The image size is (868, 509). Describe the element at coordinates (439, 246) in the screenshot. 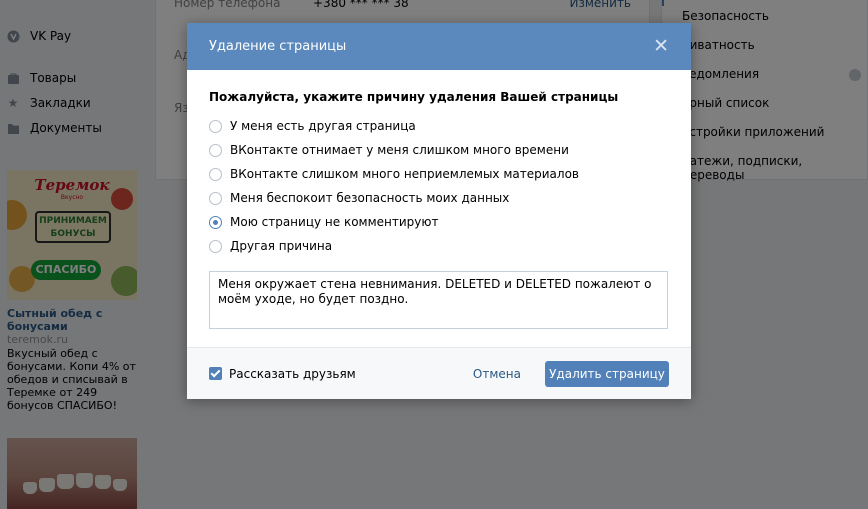

I see `reason-option-other: Другая причина` at that location.